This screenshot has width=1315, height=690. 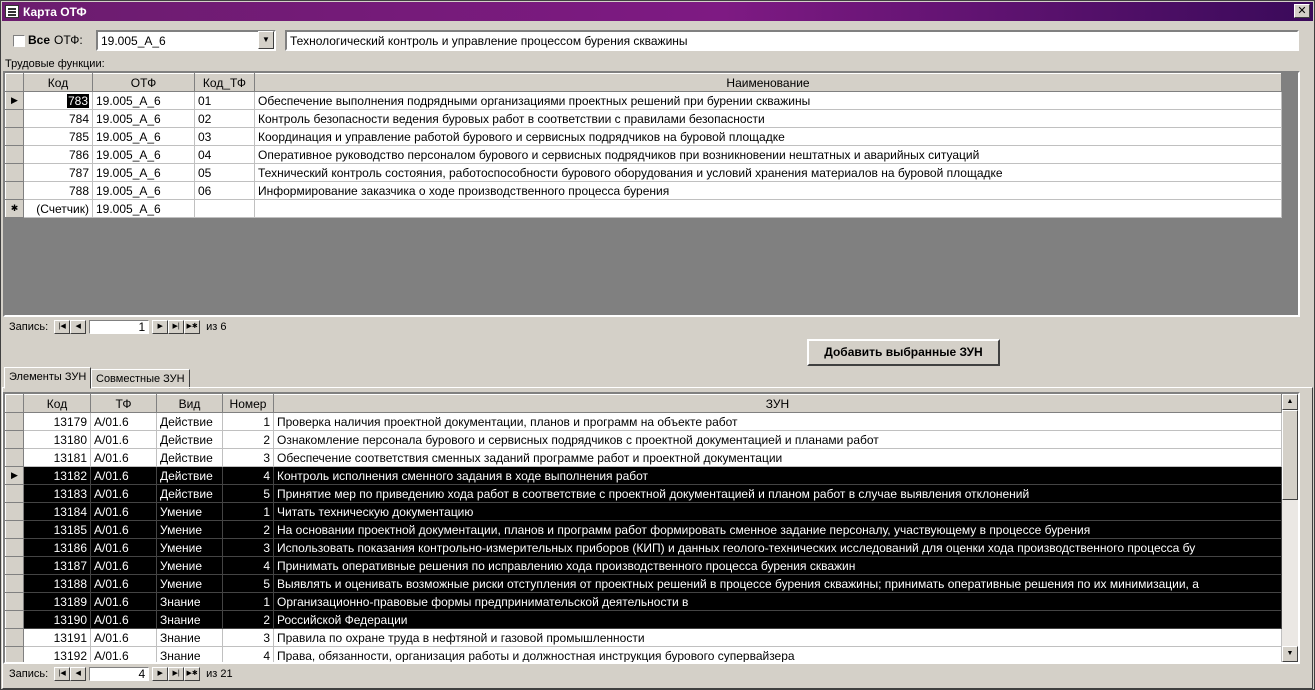 What do you see at coordinates (58, 172) in the screenshot?
I see `tf-cell-kod: 787` at bounding box center [58, 172].